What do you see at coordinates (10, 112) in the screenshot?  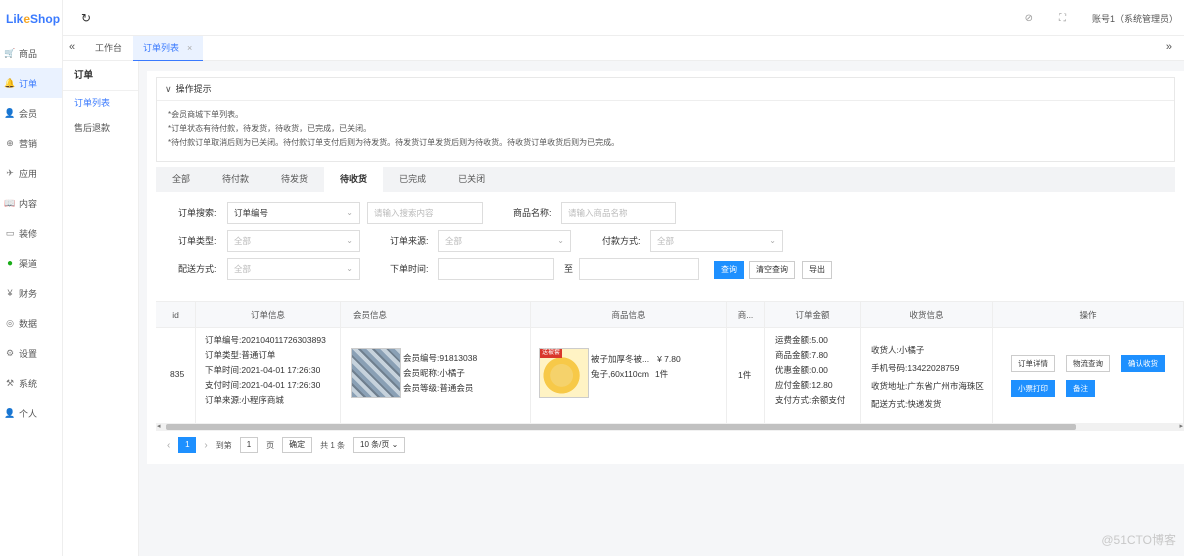 I see `user-icon: 👤` at bounding box center [10, 112].